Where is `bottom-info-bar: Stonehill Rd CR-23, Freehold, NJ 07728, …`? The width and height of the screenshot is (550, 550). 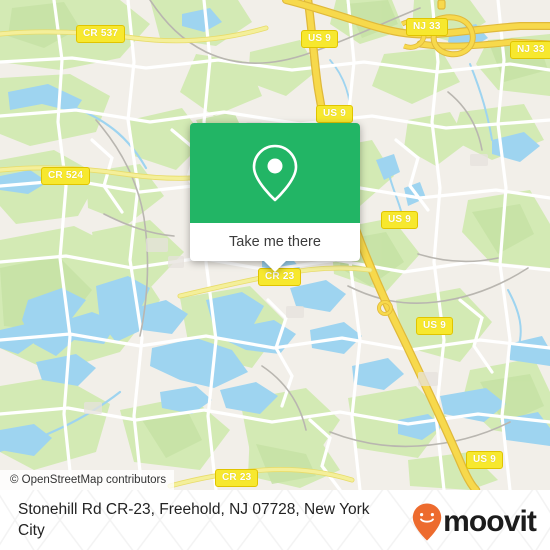
bottom-info-bar: Stonehill Rd CR-23, Freehold, NJ 07728, … is located at coordinates (275, 520).